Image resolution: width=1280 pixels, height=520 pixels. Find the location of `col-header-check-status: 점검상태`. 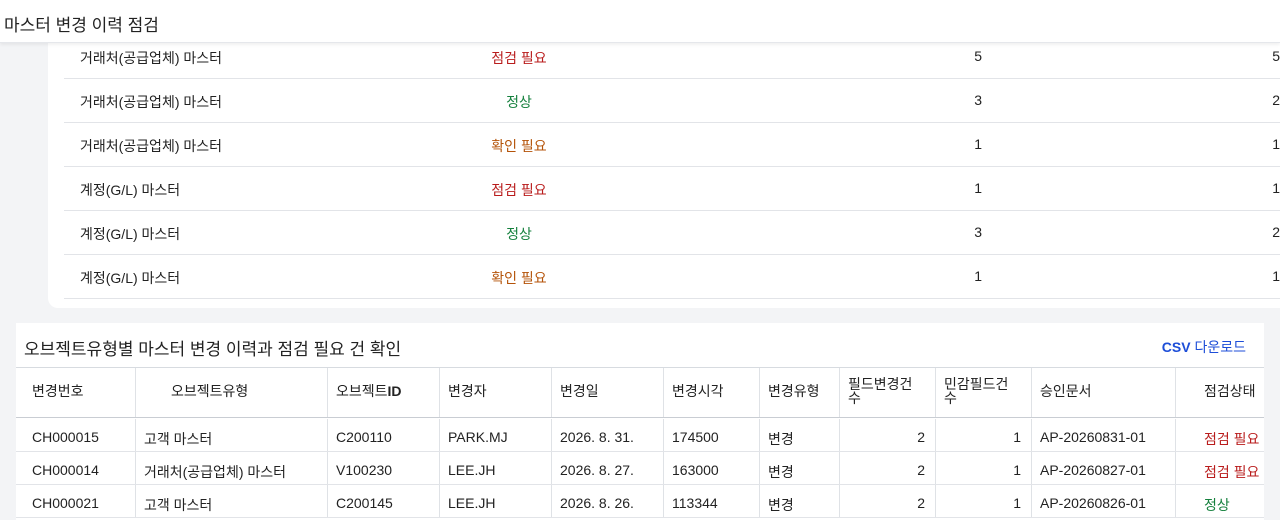

col-header-check-status: 점검상태 is located at coordinates (1220, 392).